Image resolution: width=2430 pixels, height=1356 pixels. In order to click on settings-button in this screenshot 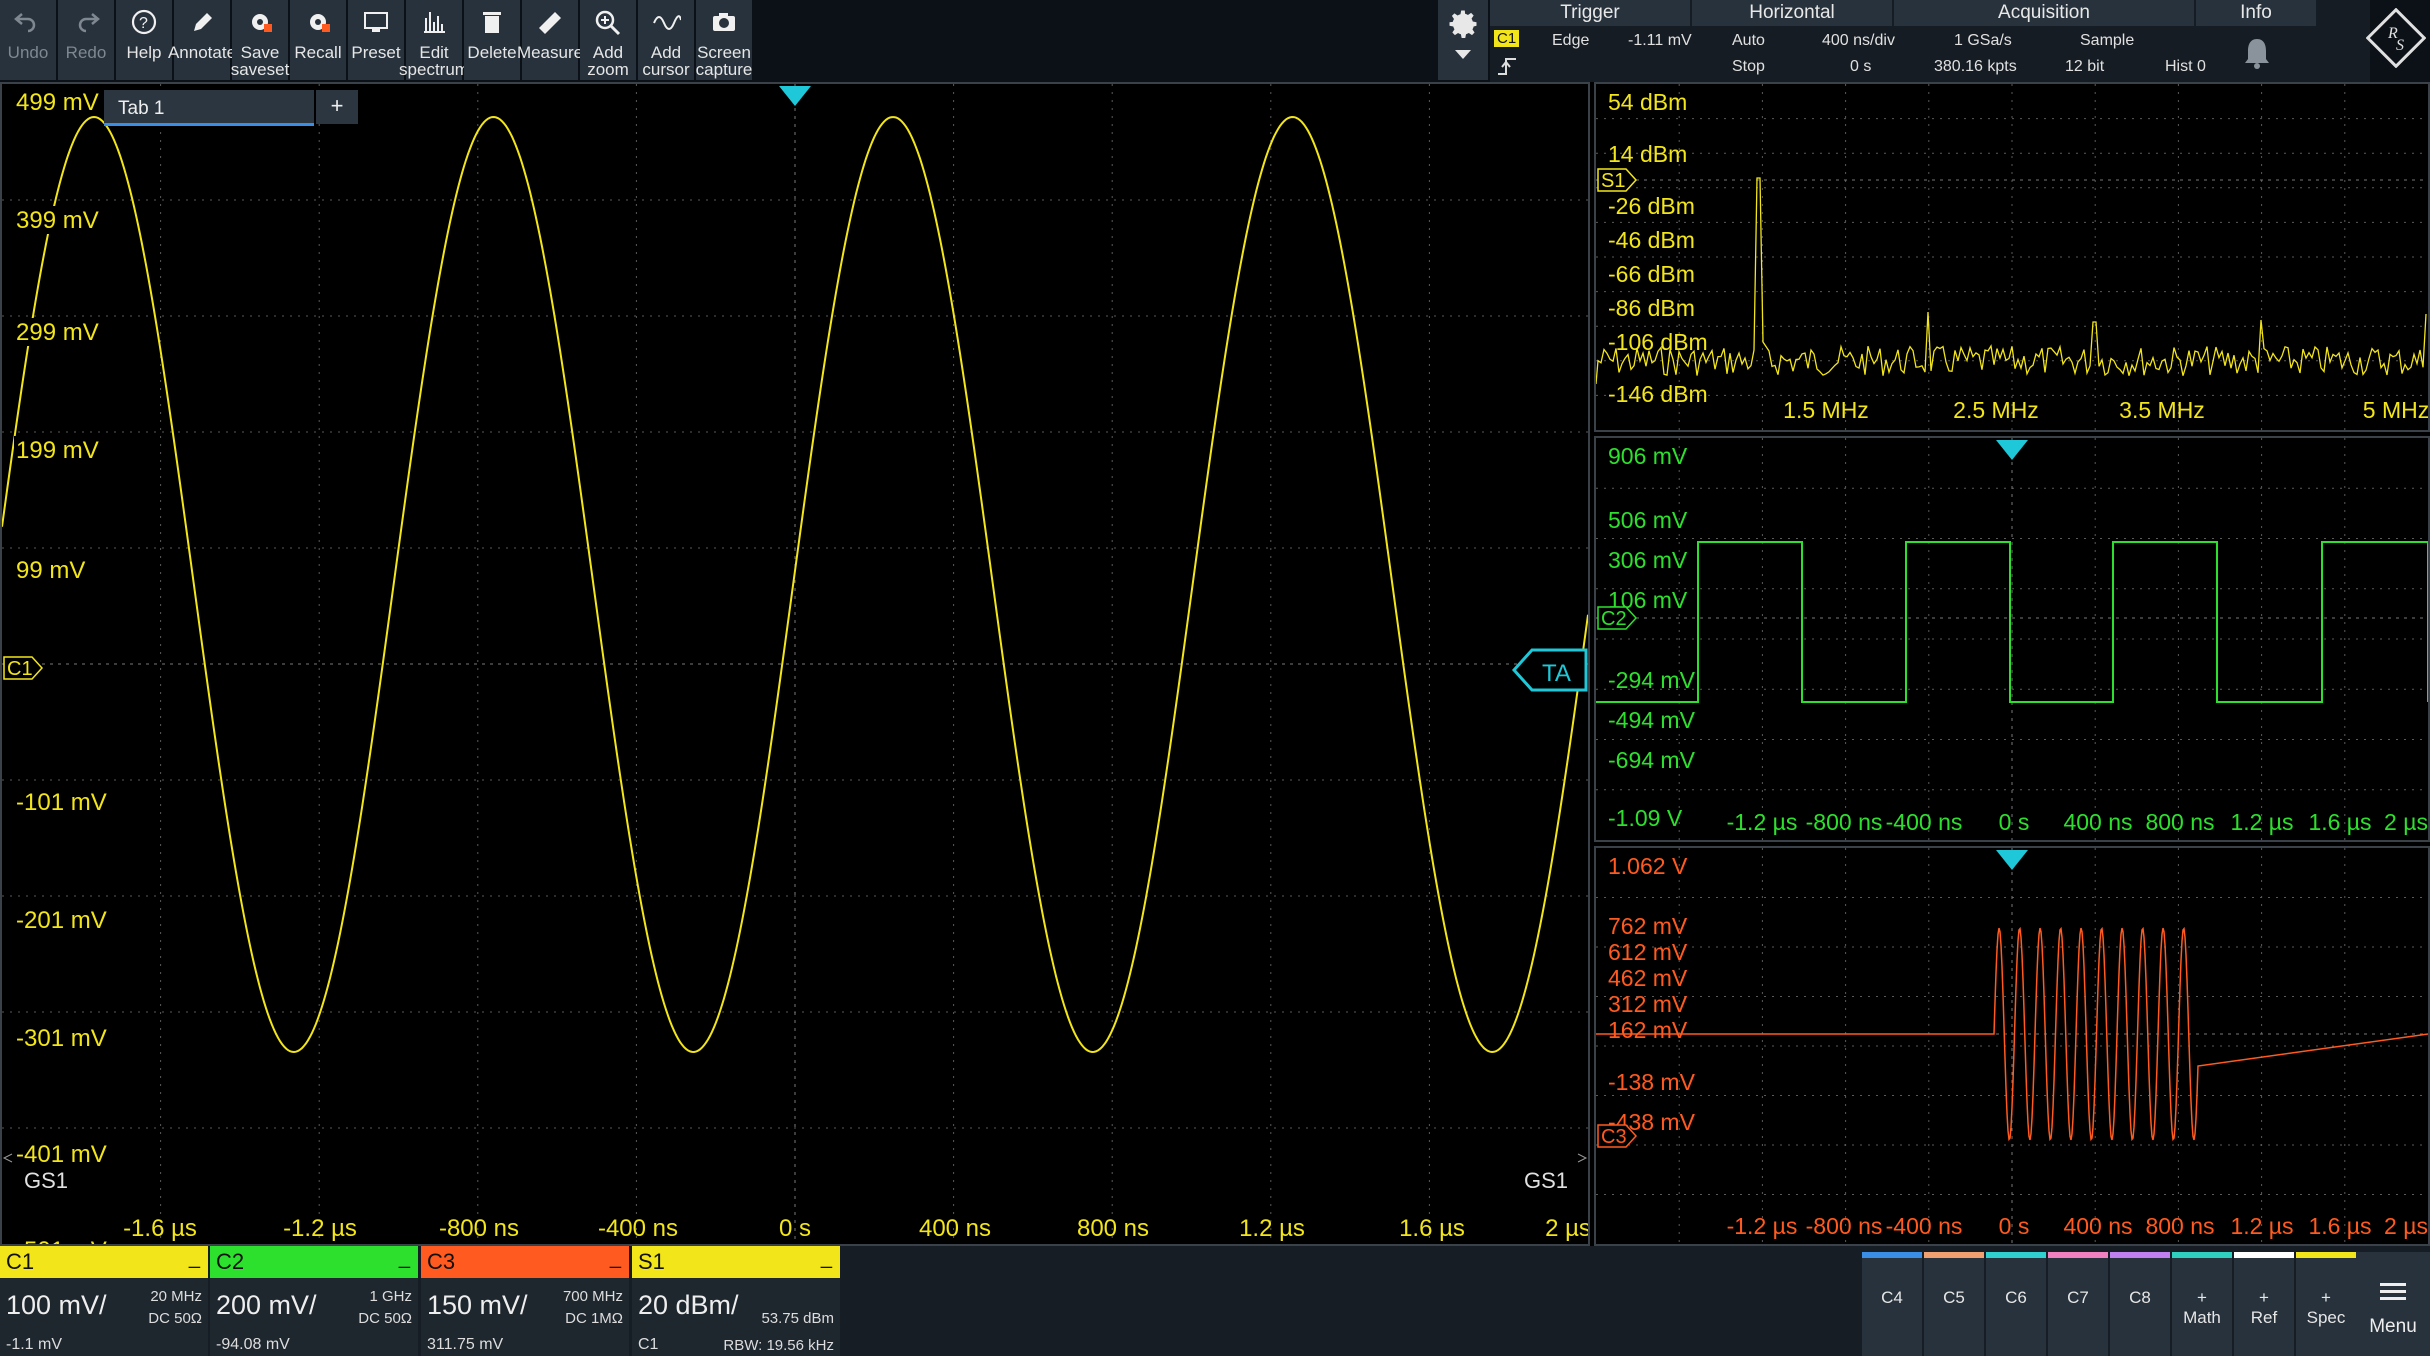, I will do `click(1463, 40)`.